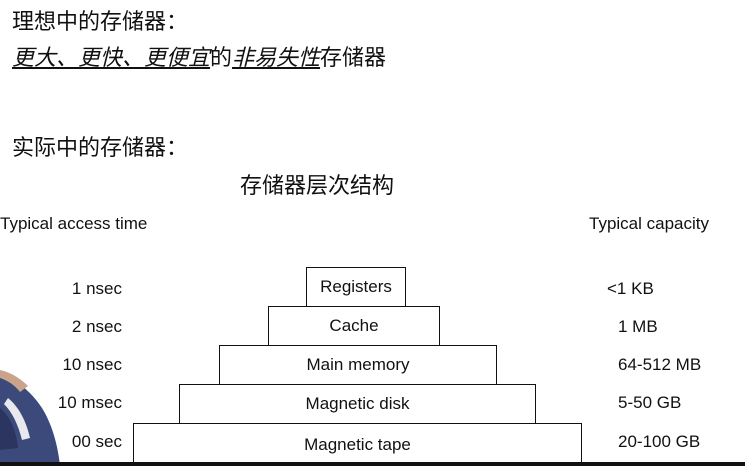  What do you see at coordinates (353, 58) in the screenshot?
I see `ideal-noun: 存储器` at bounding box center [353, 58].